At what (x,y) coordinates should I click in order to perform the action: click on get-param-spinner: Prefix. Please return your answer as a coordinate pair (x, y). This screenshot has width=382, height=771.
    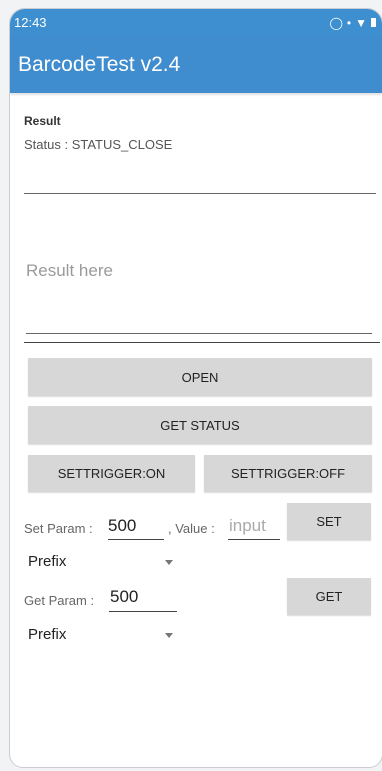
    Looking at the image, I should click on (47, 634).